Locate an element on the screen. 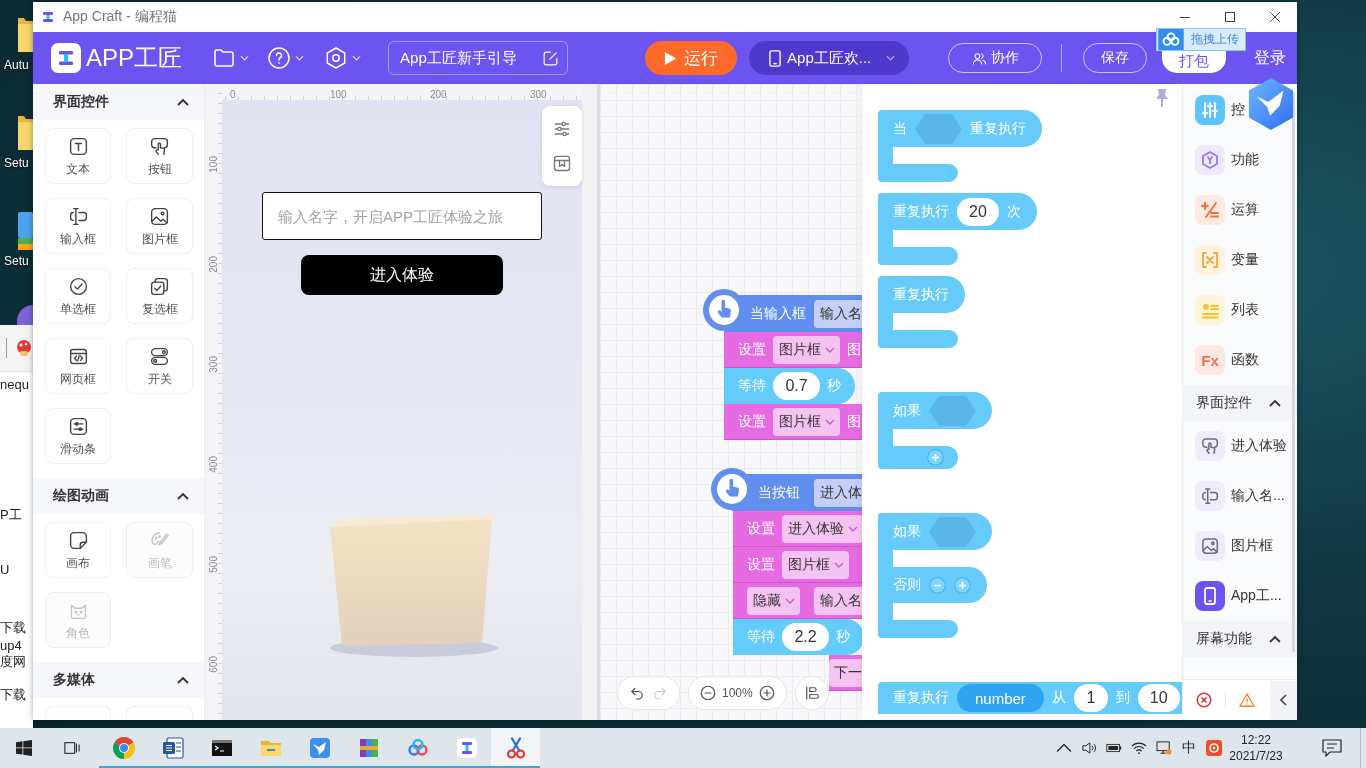 Image resolution: width=1366 pixels, height=768 pixels. category-item: Fx 函数 is located at coordinates (1240, 360).